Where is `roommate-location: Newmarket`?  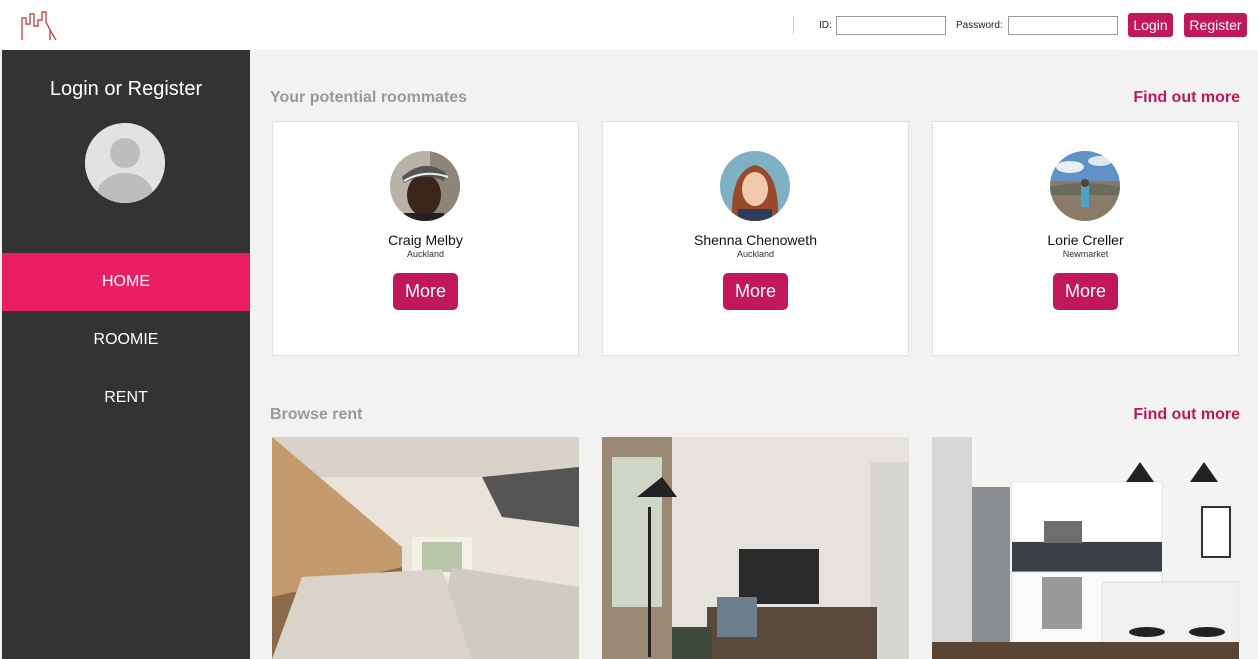
roommate-location: Newmarket is located at coordinates (1085, 254).